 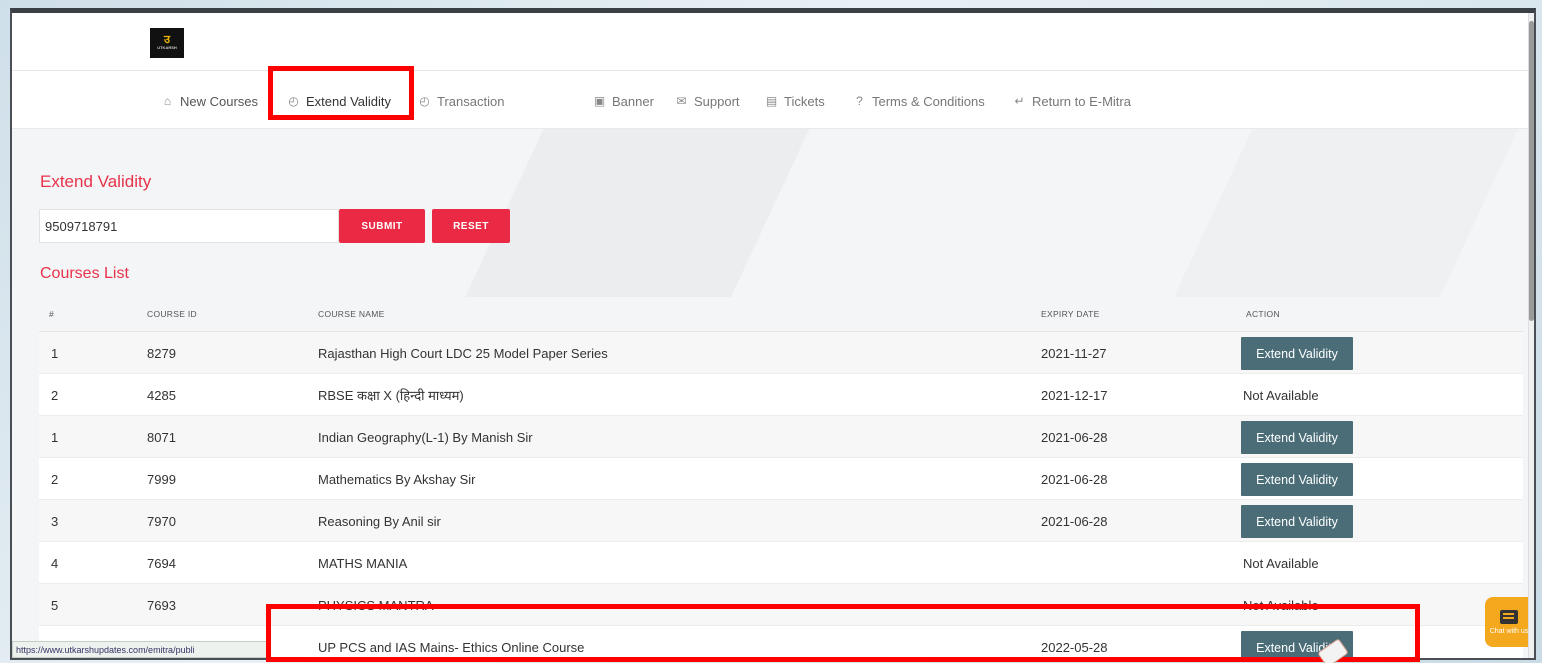 What do you see at coordinates (781, 563) in the screenshot?
I see `table-row: 4 7694 MATHS MANIA Not Available` at bounding box center [781, 563].